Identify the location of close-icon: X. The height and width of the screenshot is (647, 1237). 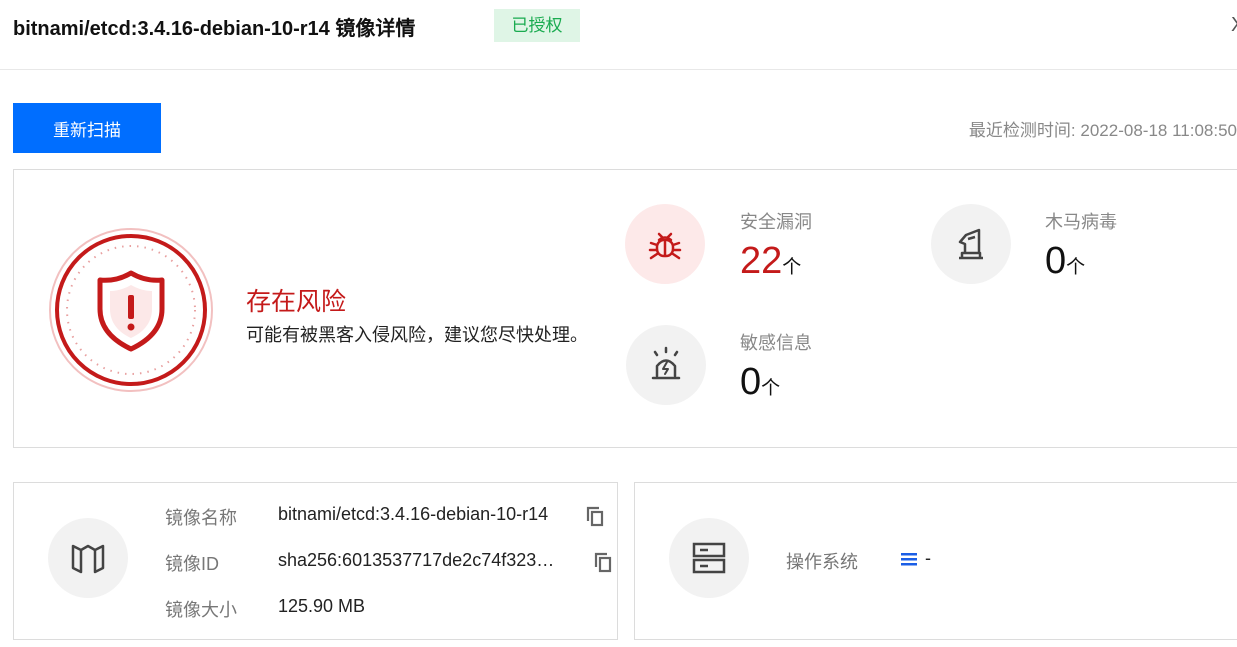
(1234, 25).